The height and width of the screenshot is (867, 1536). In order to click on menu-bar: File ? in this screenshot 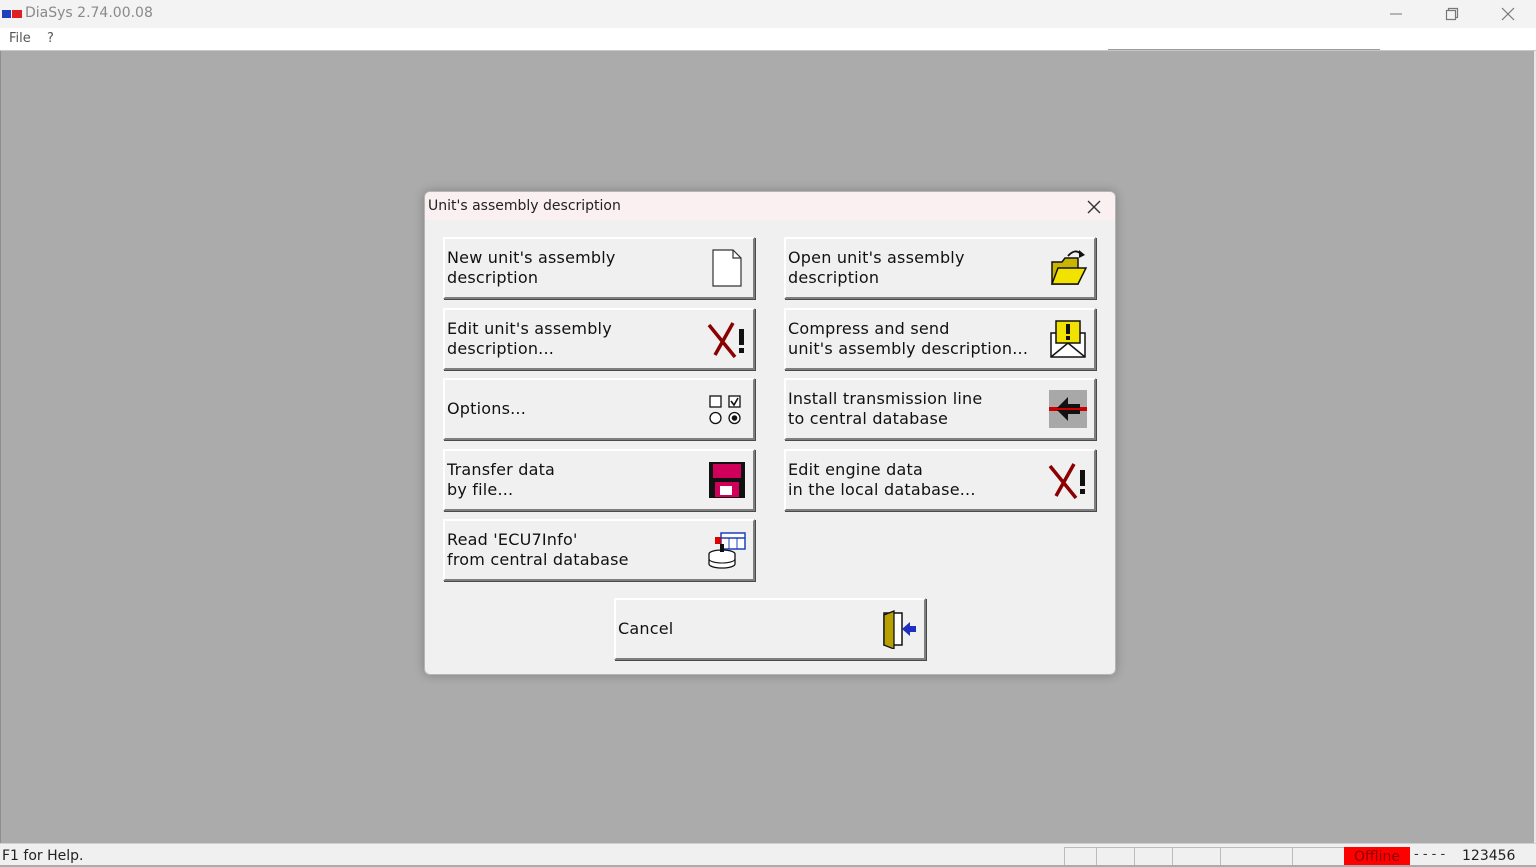, I will do `click(768, 39)`.